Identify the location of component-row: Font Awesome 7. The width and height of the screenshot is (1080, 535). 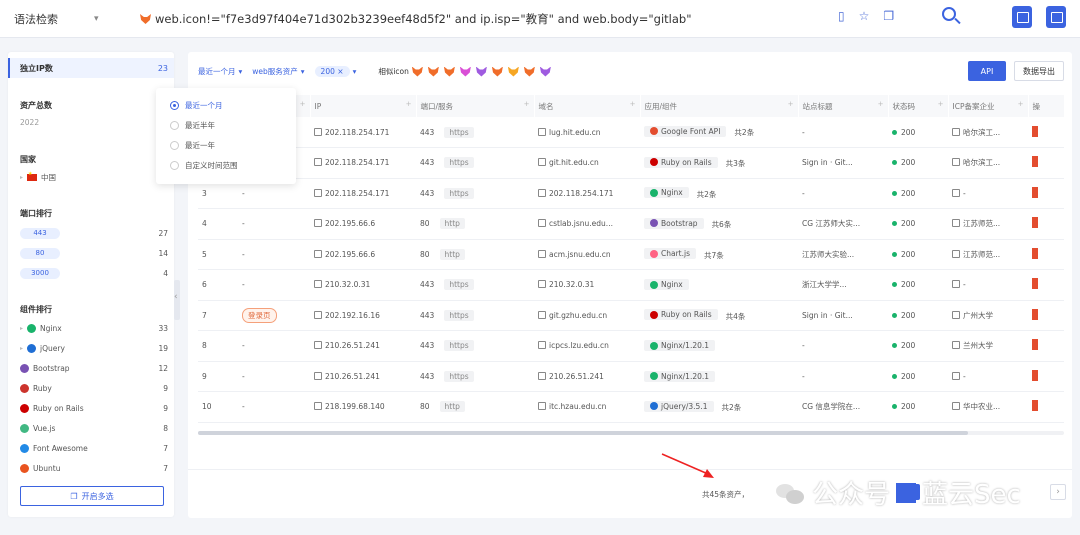
(94, 448).